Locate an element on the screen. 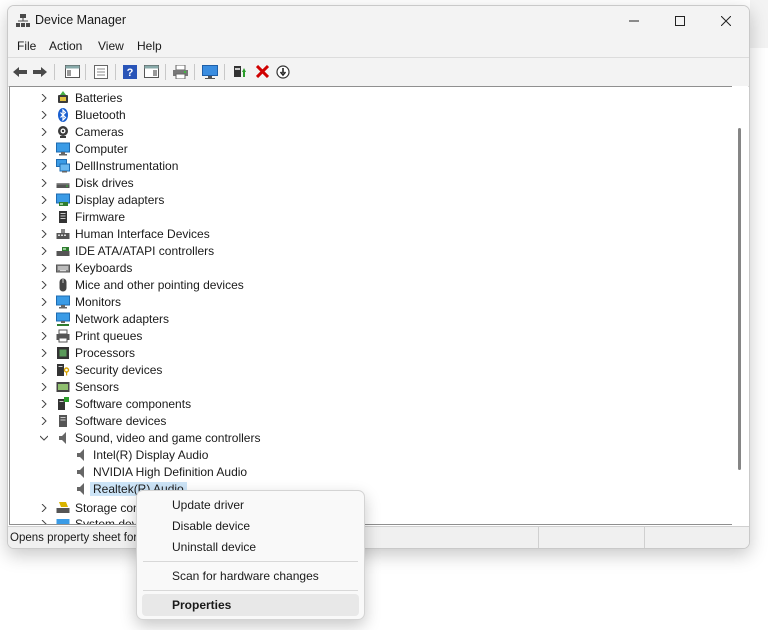 The height and width of the screenshot is (630, 768). back-button is located at coordinates (20, 71).